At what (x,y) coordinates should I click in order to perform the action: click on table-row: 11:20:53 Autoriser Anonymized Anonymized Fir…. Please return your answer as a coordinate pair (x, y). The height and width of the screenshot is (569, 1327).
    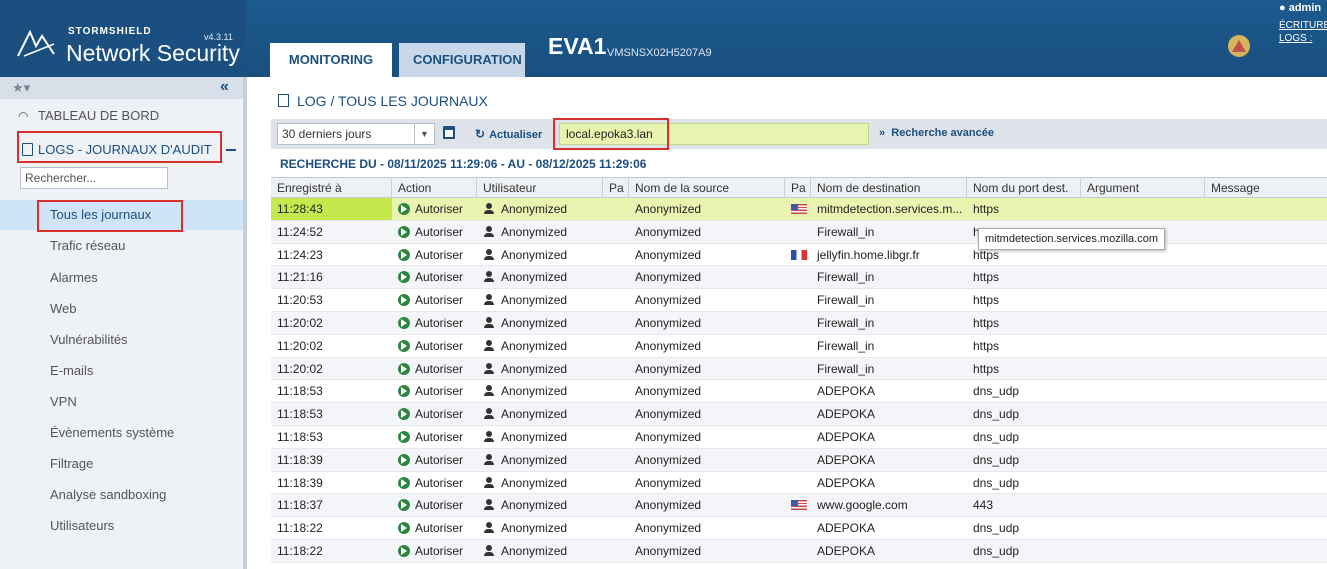
    Looking at the image, I should click on (799, 300).